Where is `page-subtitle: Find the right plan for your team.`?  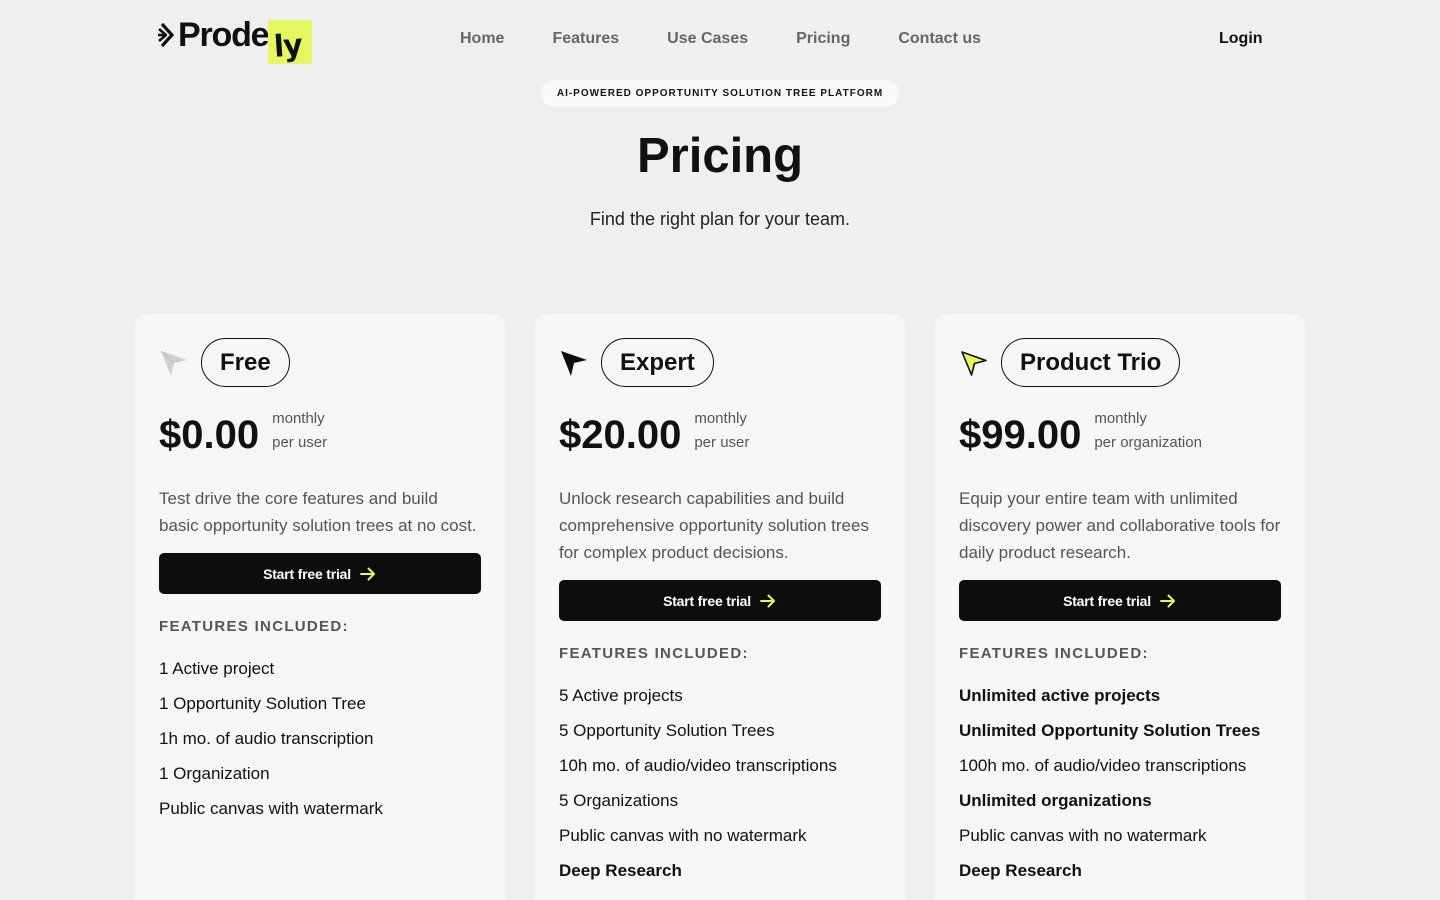 page-subtitle: Find the right plan for your team. is located at coordinates (720, 219).